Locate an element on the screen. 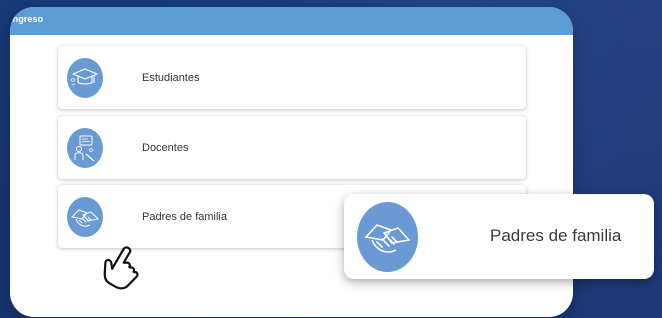  zoom-callout: Padres de familia is located at coordinates (499, 236).